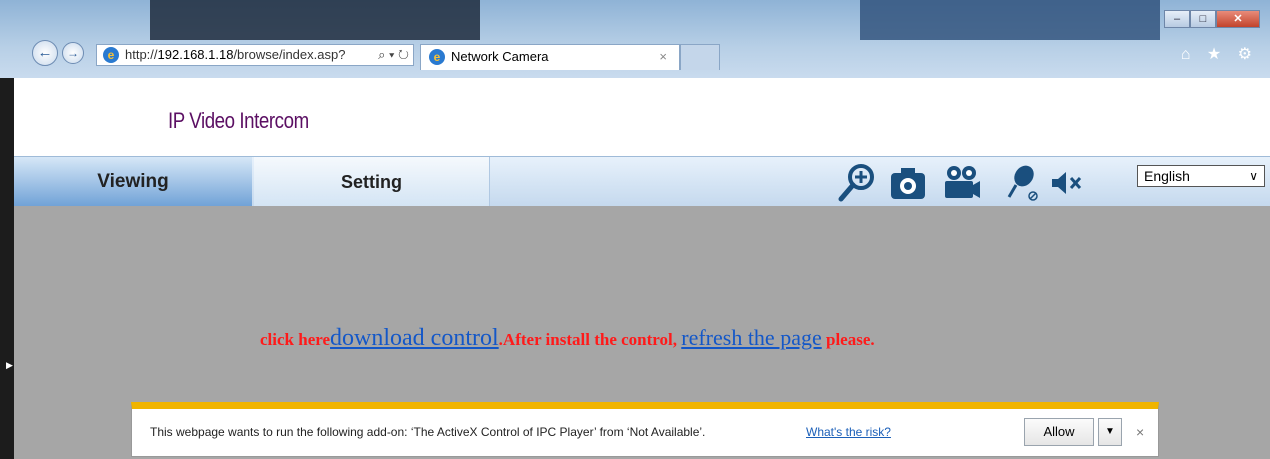 This screenshot has width=1270, height=459. What do you see at coordinates (1177, 19) in the screenshot?
I see `minimize-button: –` at bounding box center [1177, 19].